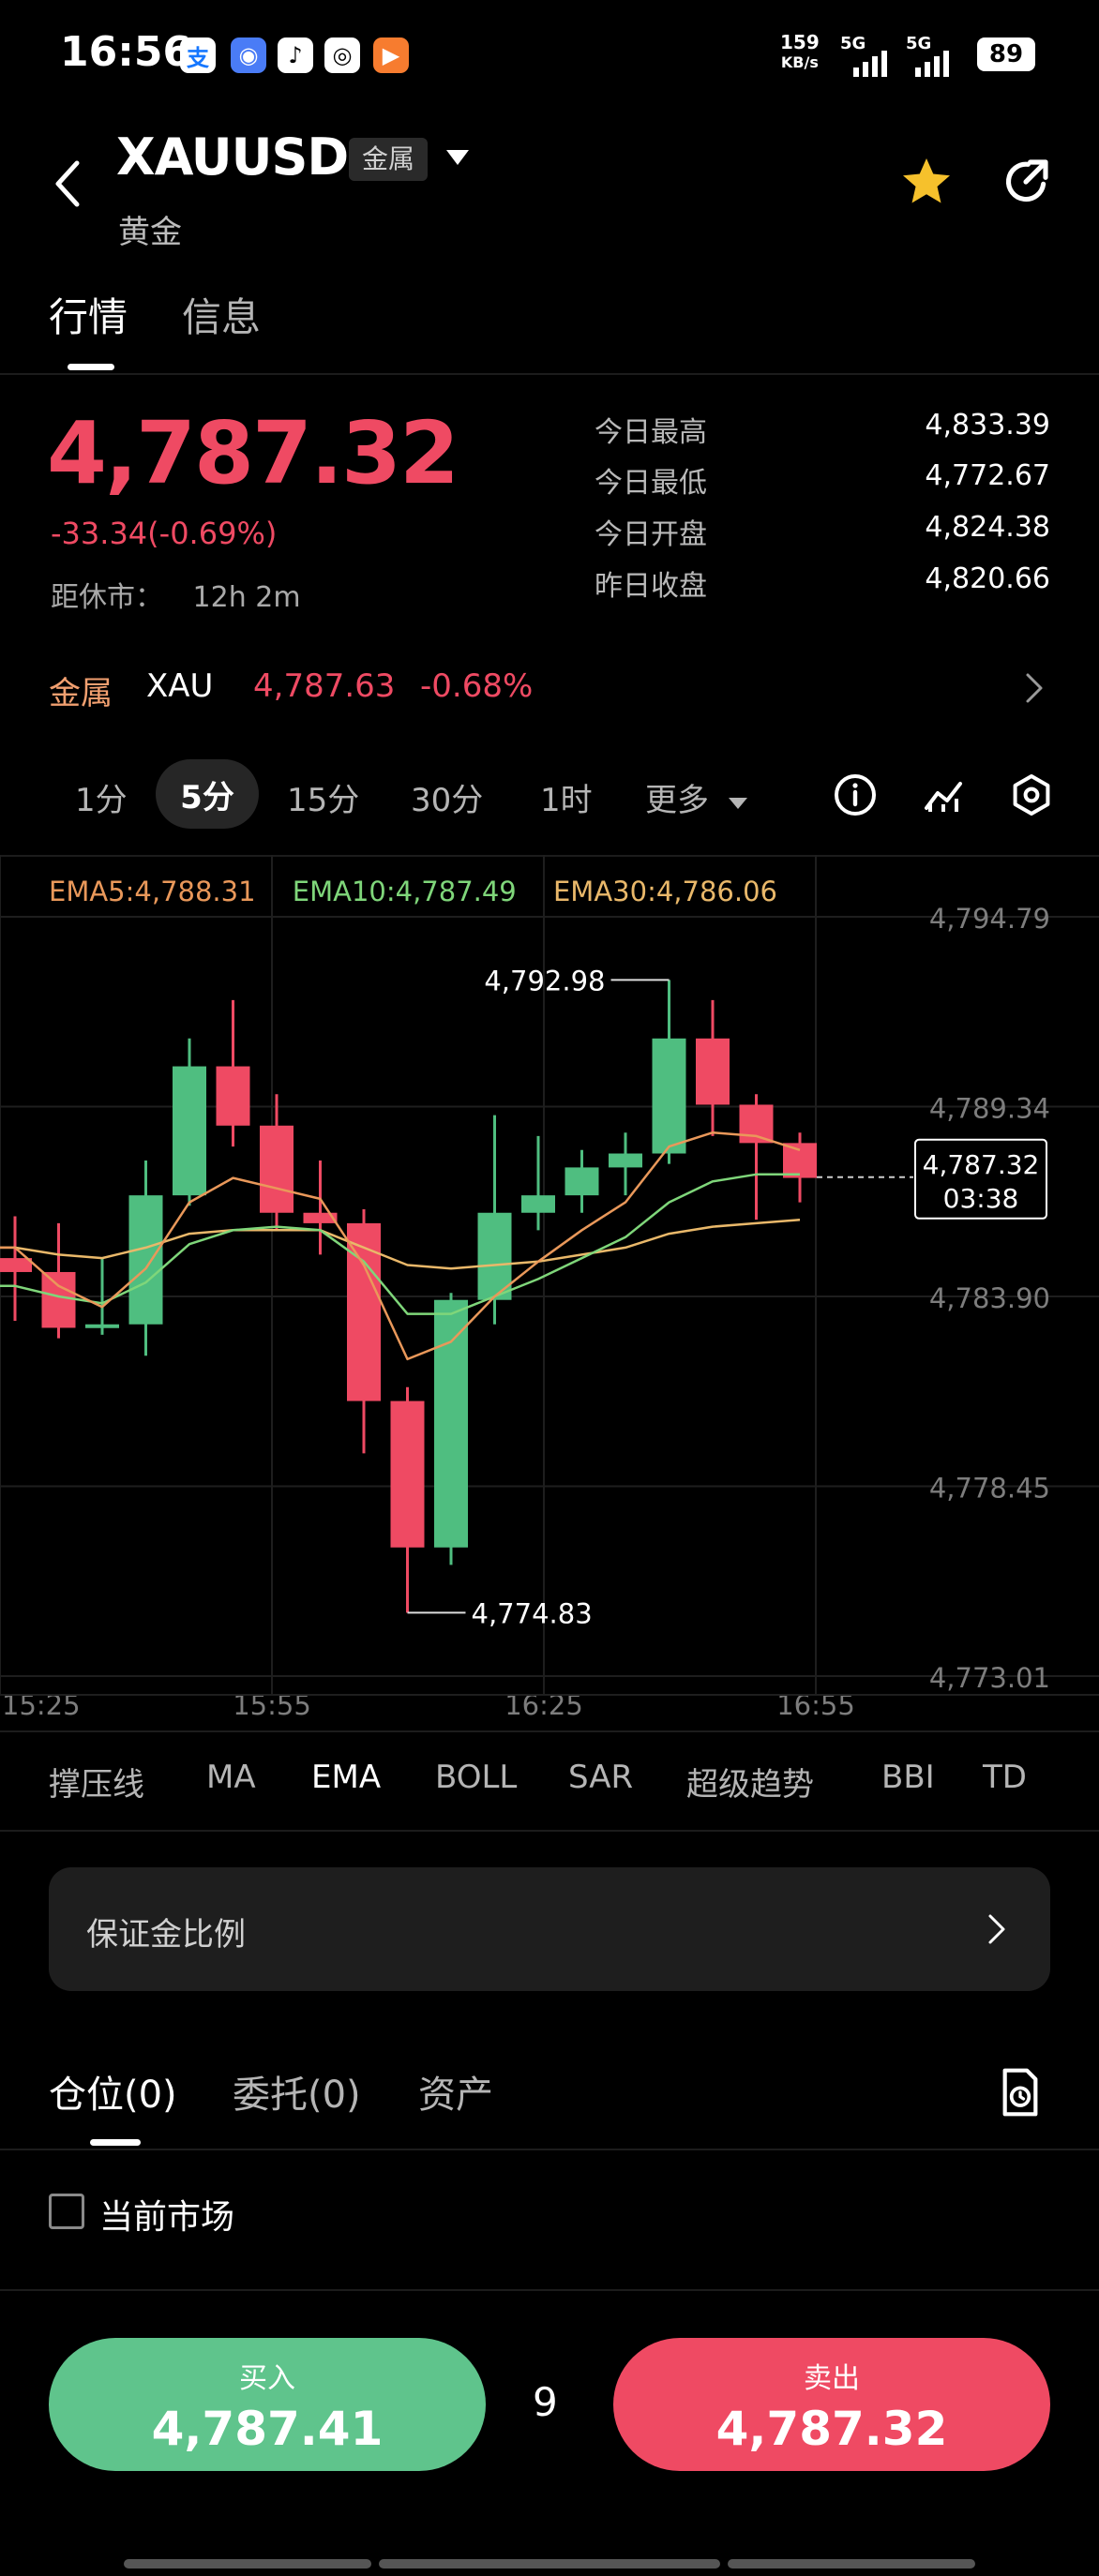  Describe the element at coordinates (981, 1164) in the screenshot. I see `last-price-label: 4,787.32` at that location.